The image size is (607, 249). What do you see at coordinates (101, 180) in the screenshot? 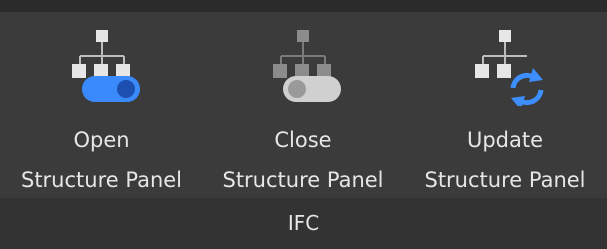
I see `open-label-line2: Structure Panel` at bounding box center [101, 180].